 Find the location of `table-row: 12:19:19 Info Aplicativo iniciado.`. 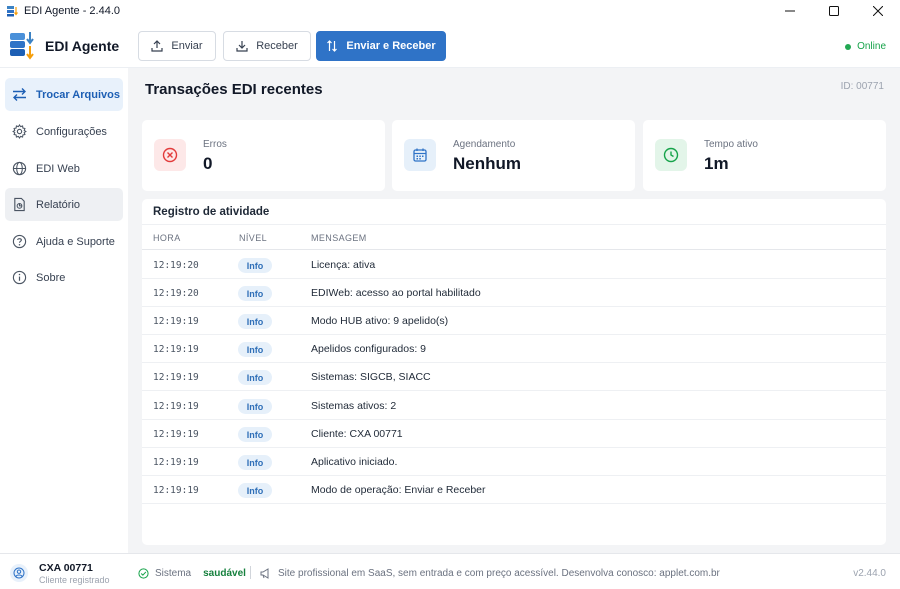

table-row: 12:19:19 Info Aplicativo iniciado. is located at coordinates (514, 462).